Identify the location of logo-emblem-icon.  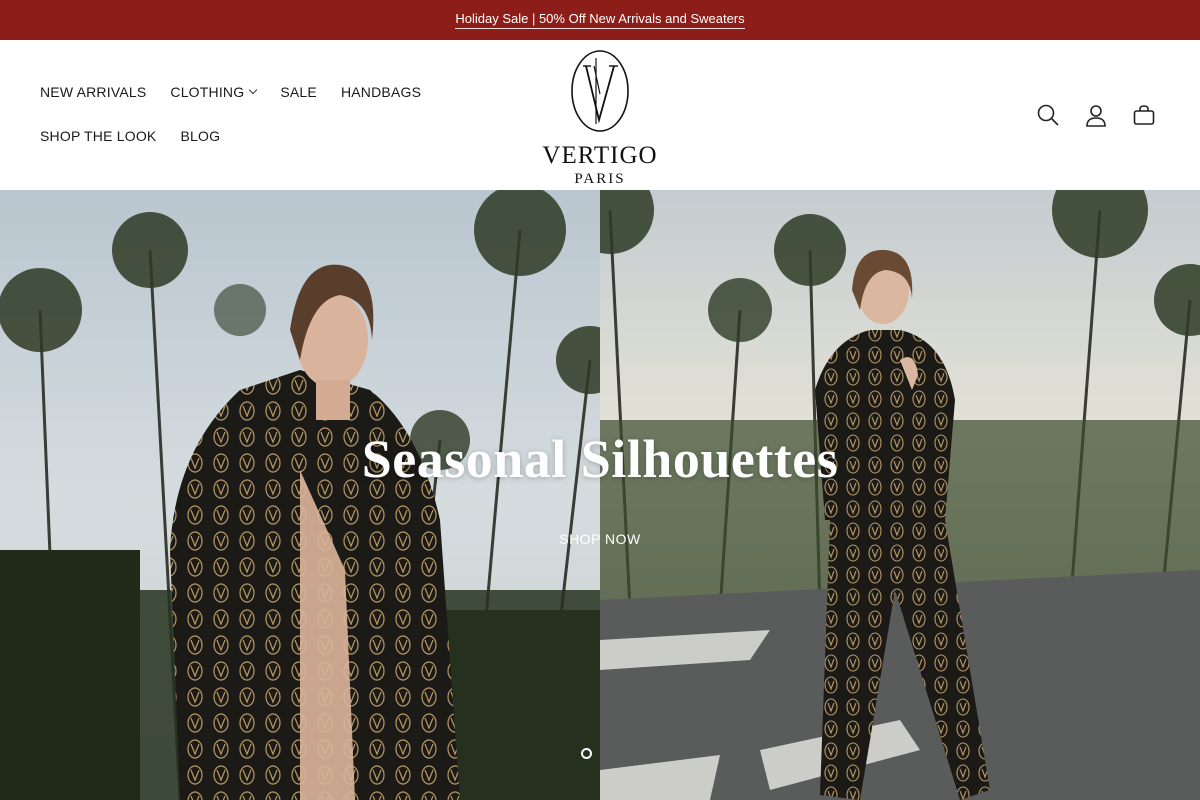
(600, 91).